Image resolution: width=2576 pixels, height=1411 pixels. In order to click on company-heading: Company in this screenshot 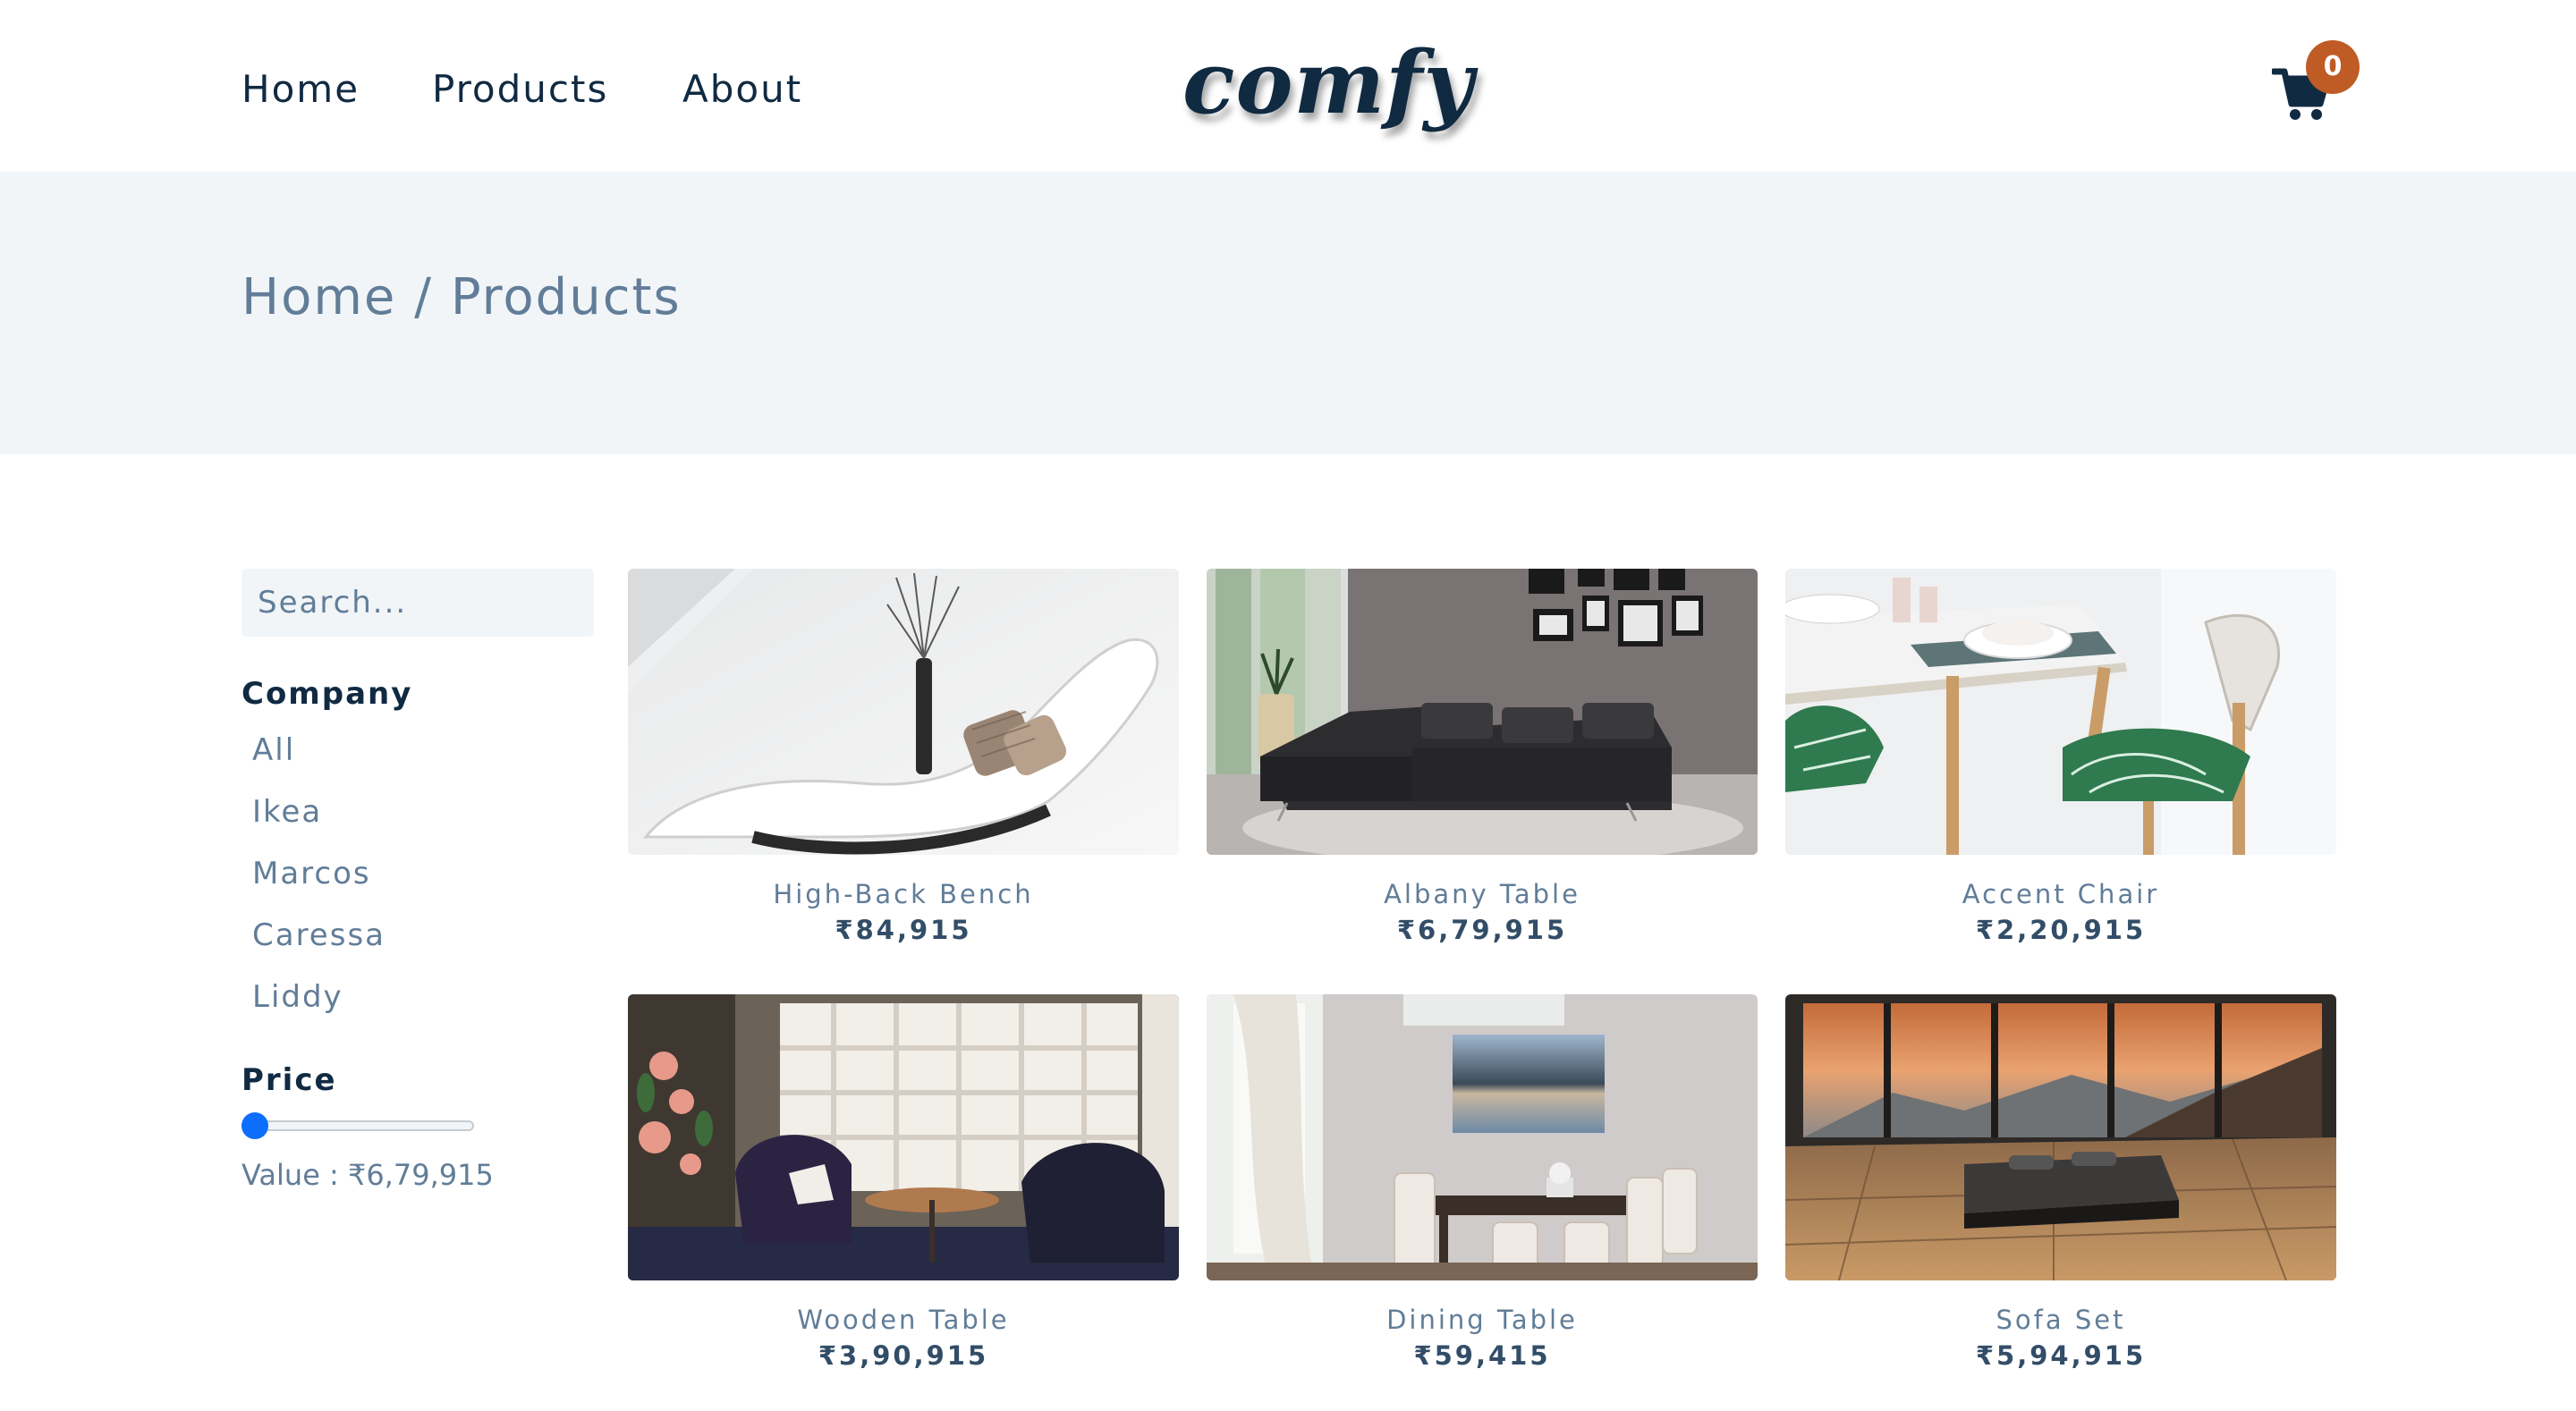, I will do `click(327, 694)`.